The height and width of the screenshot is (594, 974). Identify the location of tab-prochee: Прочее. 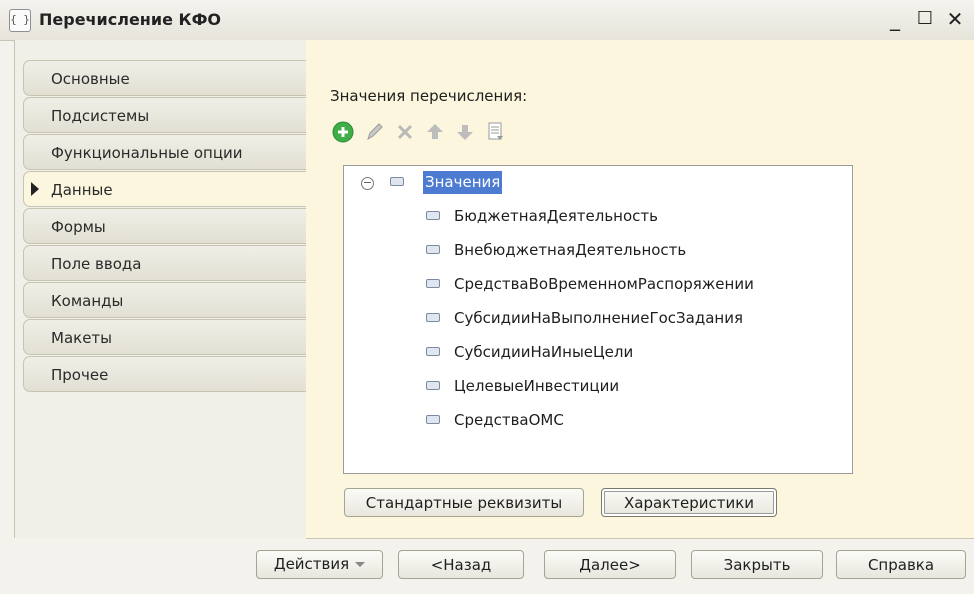
(165, 374).